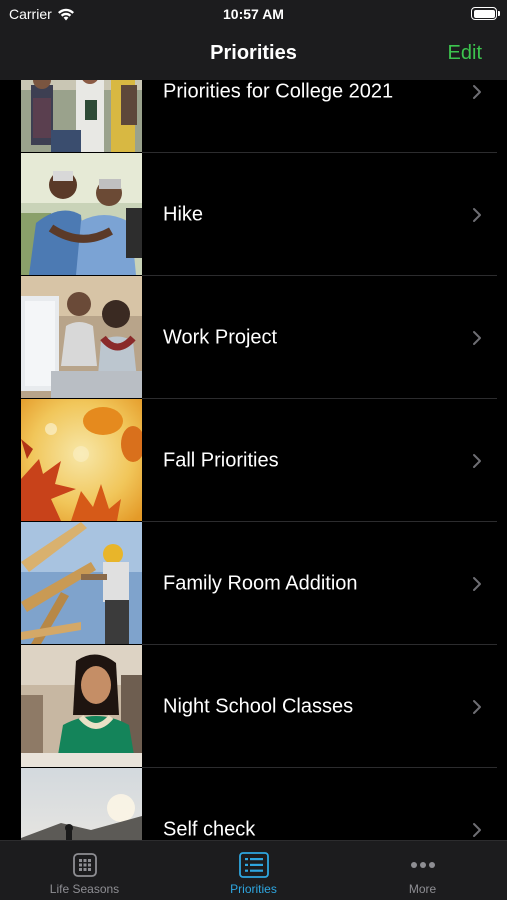 The width and height of the screenshot is (507, 900). I want to click on tab-life-seasons: Life Seasons, so click(84, 870).